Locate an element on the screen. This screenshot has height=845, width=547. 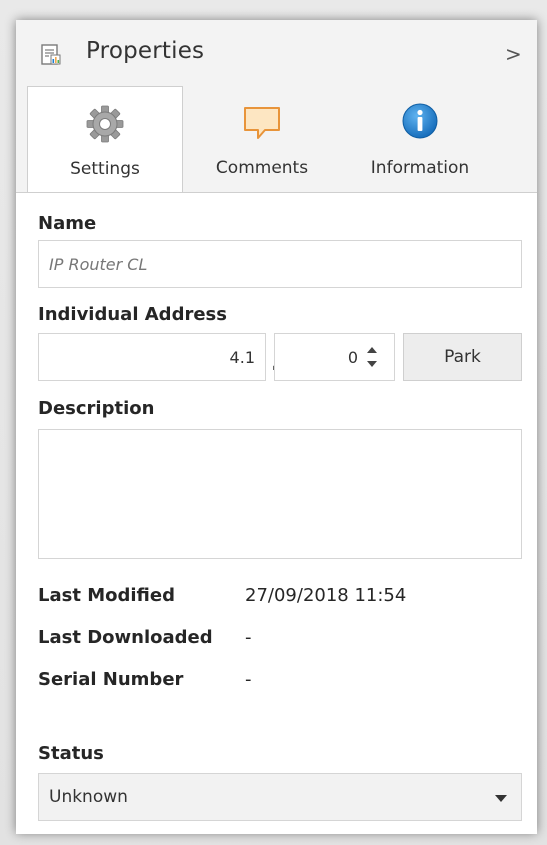
address-main-field: 4.1 is located at coordinates (152, 357).